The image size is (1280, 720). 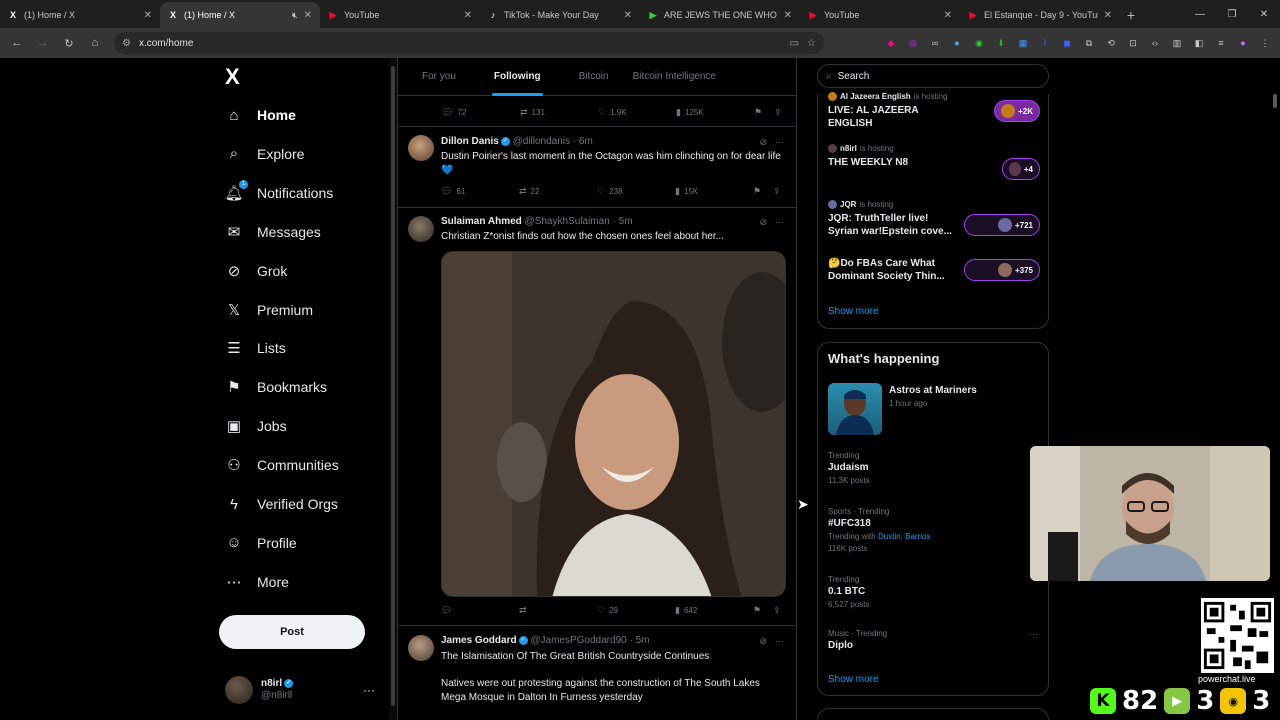 What do you see at coordinates (917, 536) in the screenshot?
I see `trending-with-link: Barrios` at bounding box center [917, 536].